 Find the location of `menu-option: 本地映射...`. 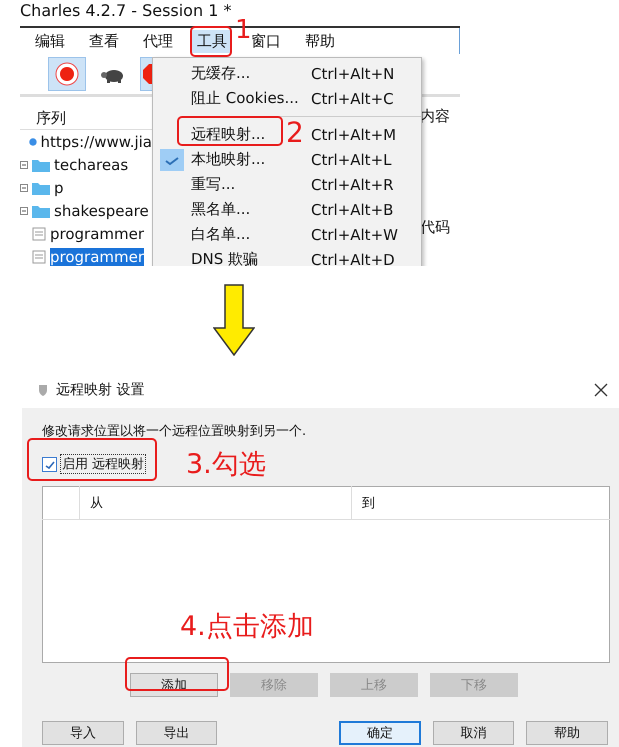

menu-option: 本地映射... is located at coordinates (228, 159).